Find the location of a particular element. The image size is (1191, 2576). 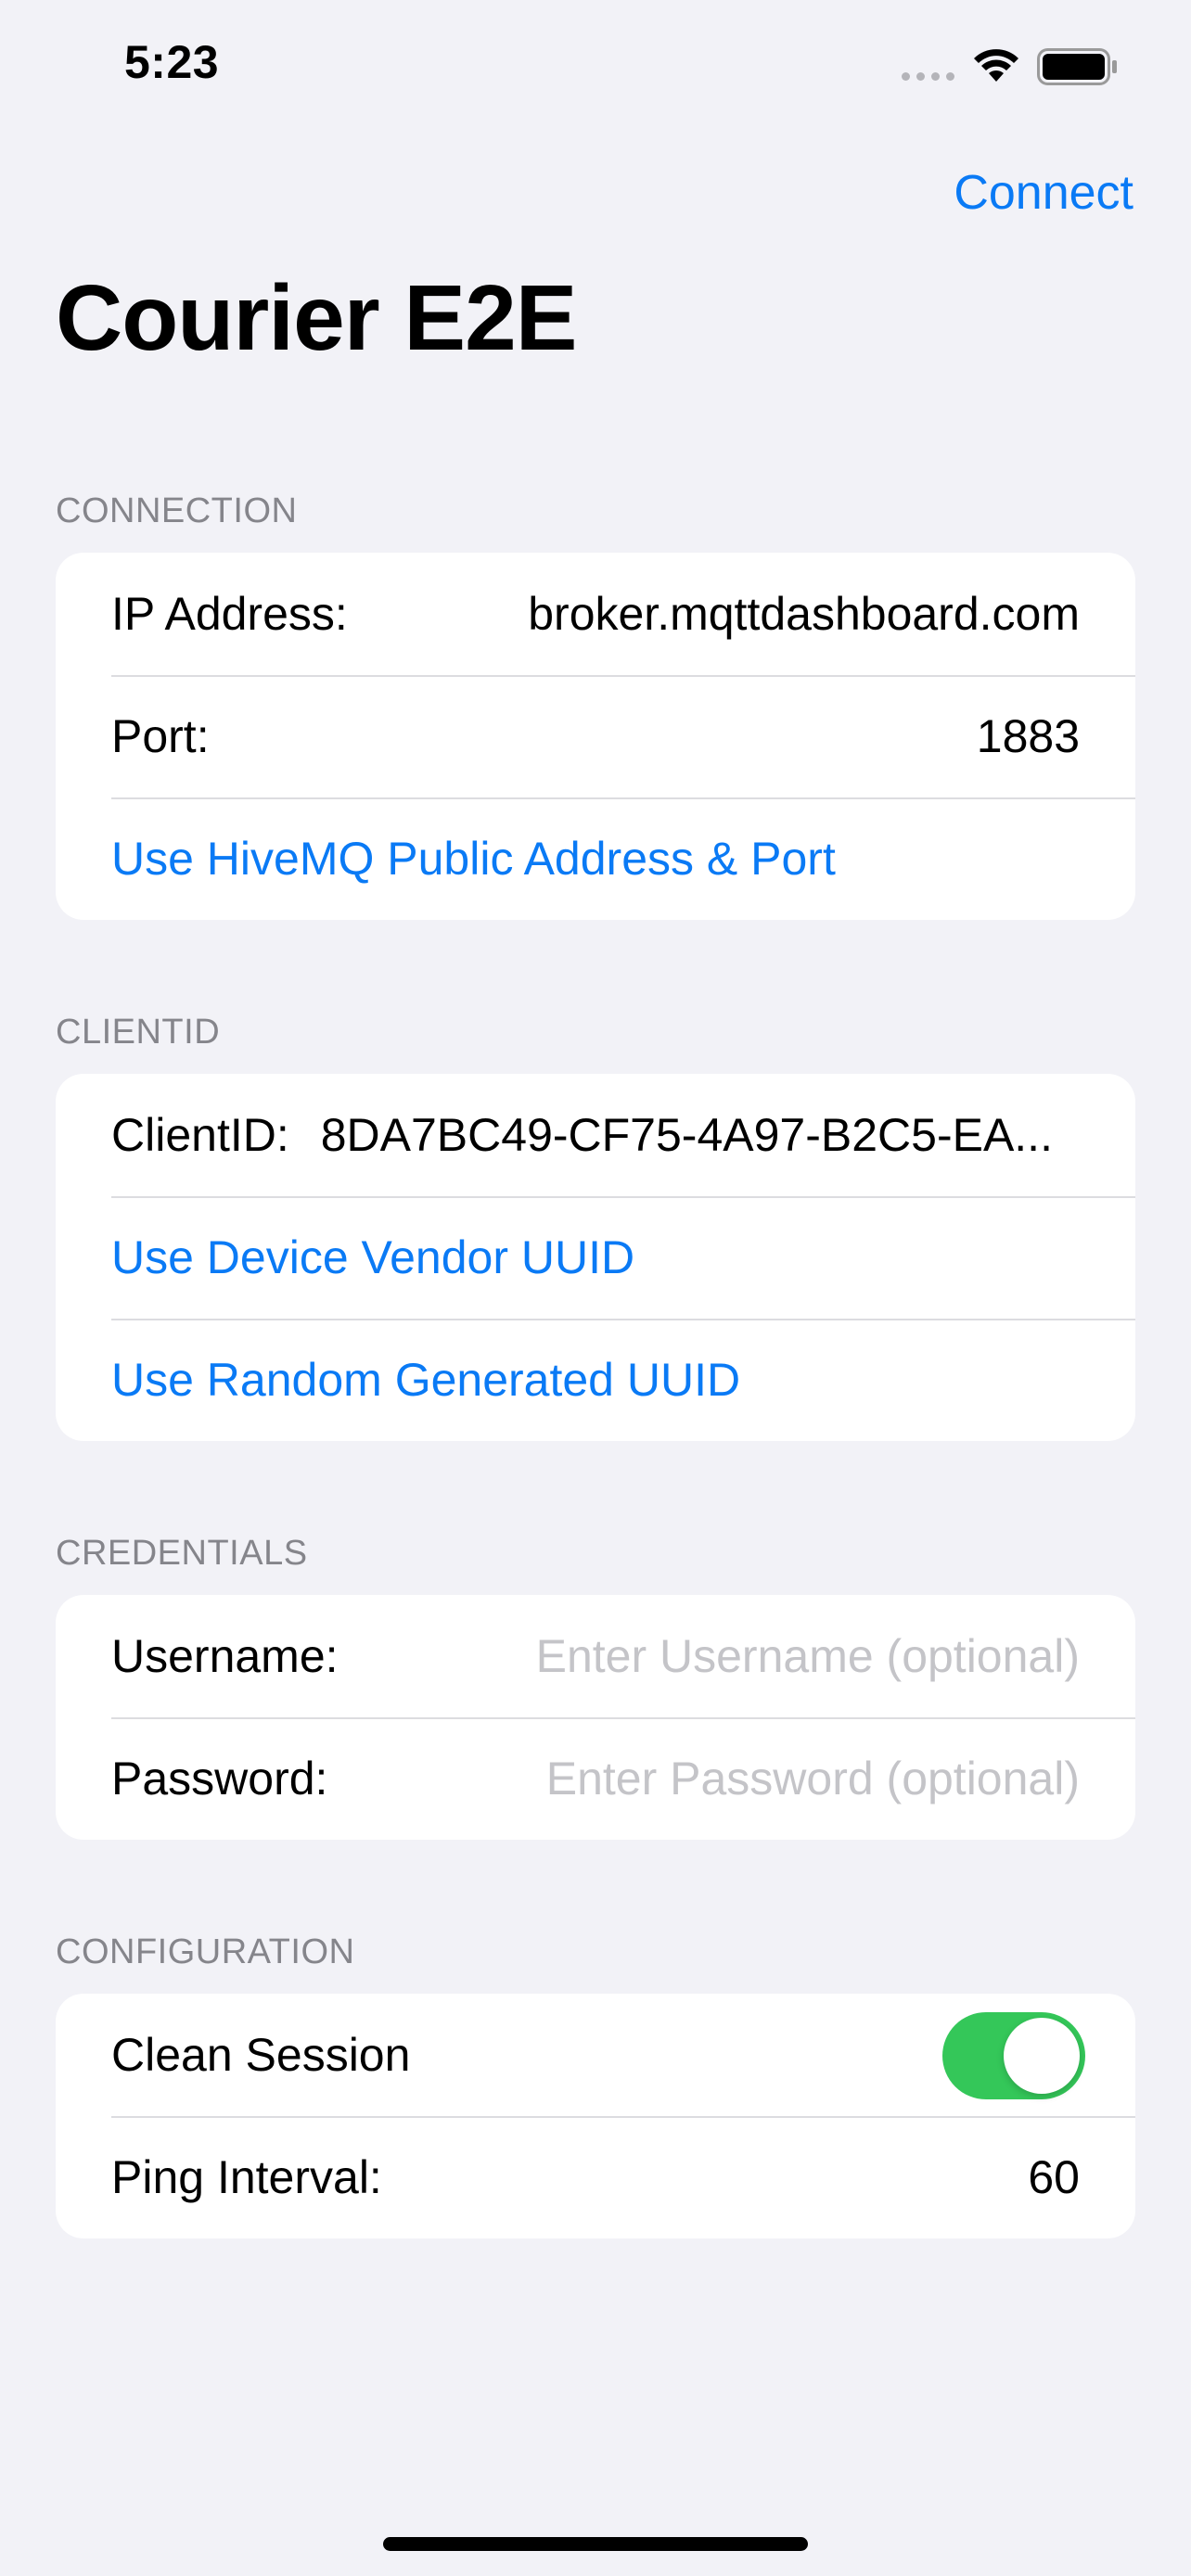

connect-button: Connect is located at coordinates (1043, 193).